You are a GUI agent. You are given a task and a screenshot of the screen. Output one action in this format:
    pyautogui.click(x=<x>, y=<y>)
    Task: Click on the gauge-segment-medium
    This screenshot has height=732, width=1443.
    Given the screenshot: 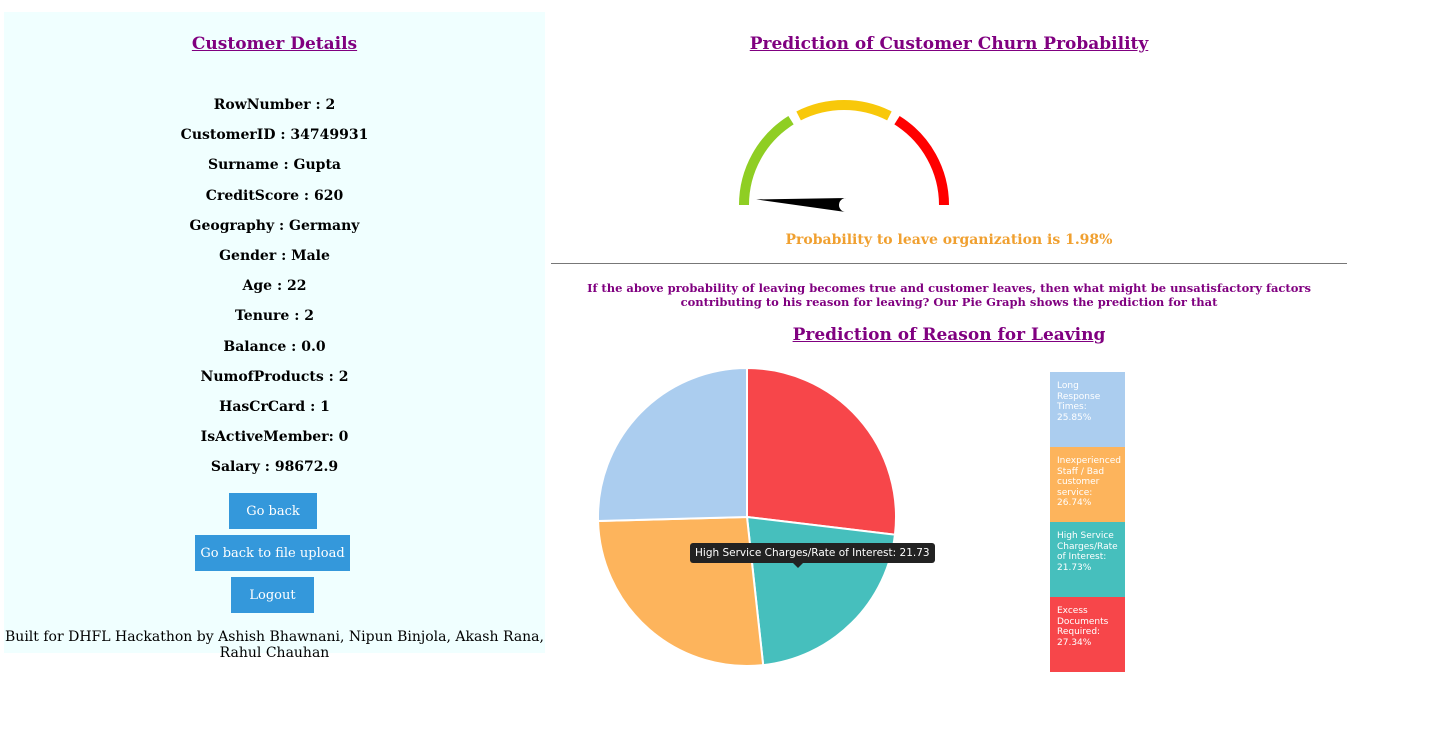 What is the action you would take?
    pyautogui.click(x=844, y=110)
    